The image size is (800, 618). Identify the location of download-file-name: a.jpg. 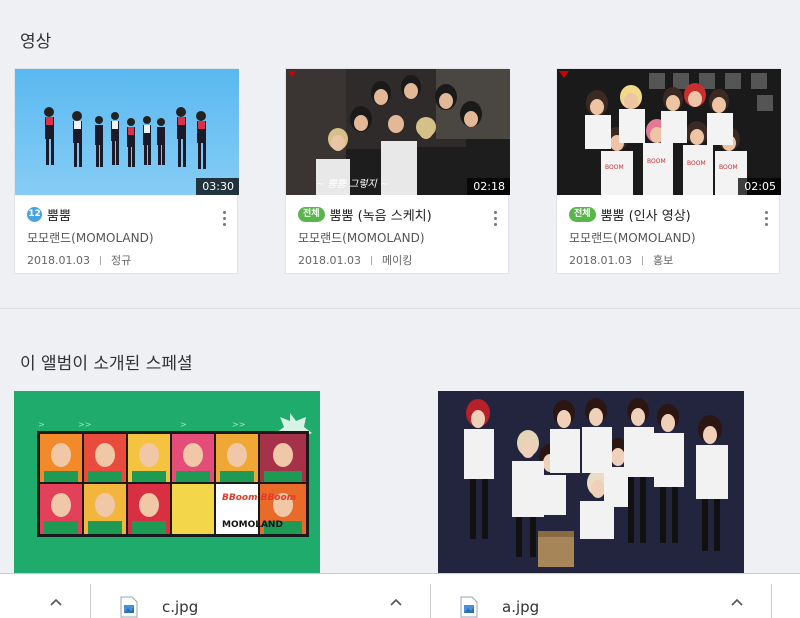
(521, 607).